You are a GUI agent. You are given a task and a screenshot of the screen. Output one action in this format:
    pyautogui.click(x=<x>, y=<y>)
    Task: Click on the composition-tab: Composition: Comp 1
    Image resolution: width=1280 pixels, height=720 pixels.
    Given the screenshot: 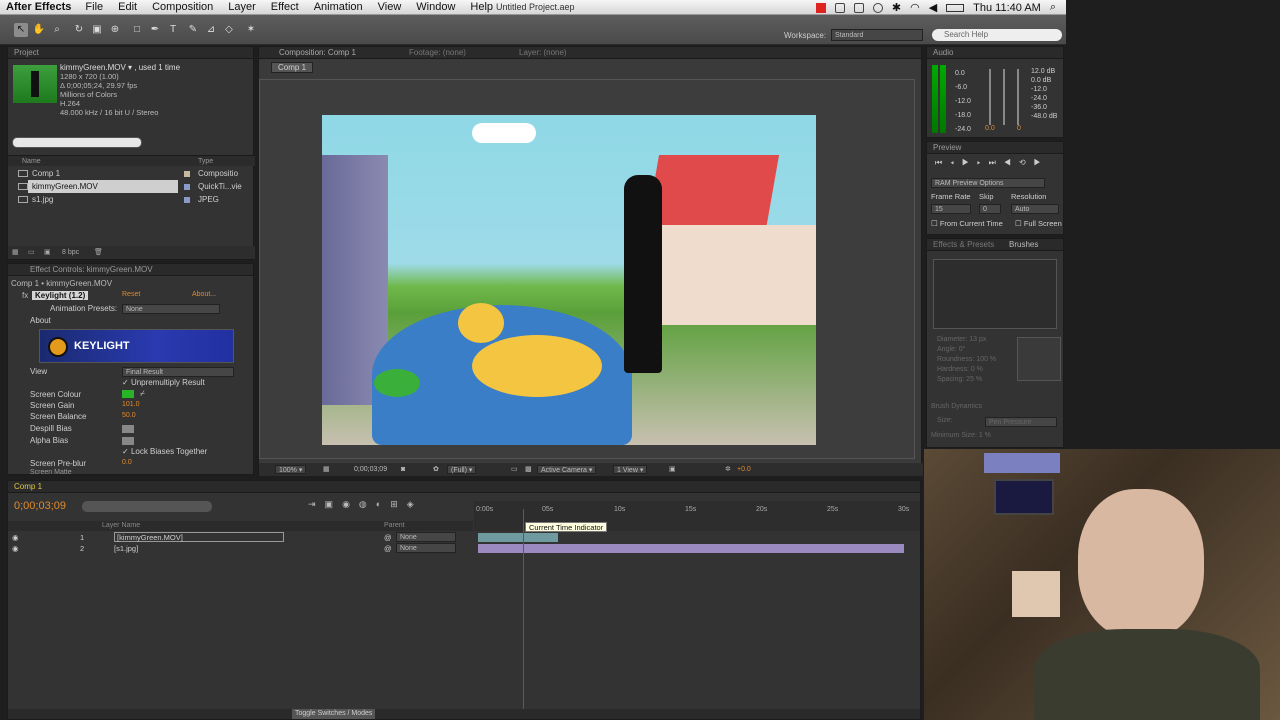 What is the action you would take?
    pyautogui.click(x=317, y=53)
    